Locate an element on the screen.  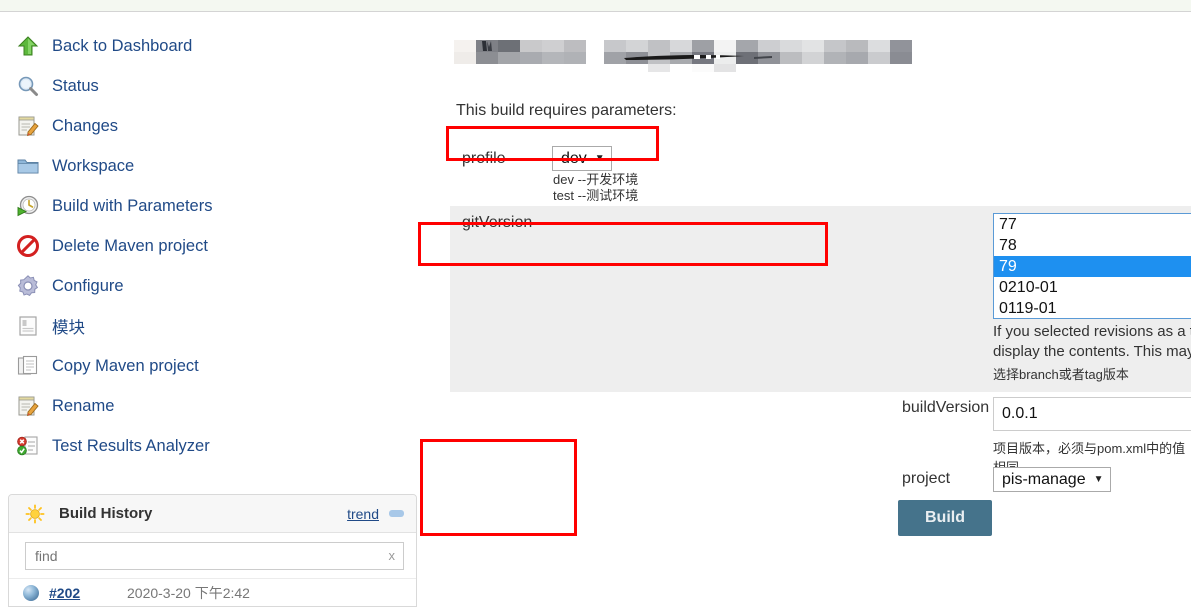
build-date: 2020-3-20 下午2:42 is located at coordinates (188, 592).